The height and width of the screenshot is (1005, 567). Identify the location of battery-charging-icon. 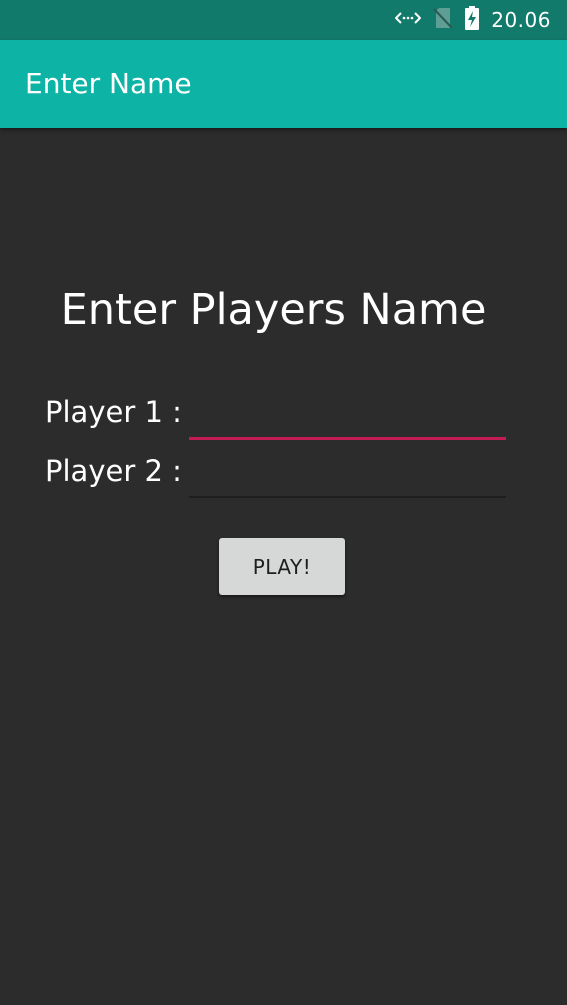
(472, 20).